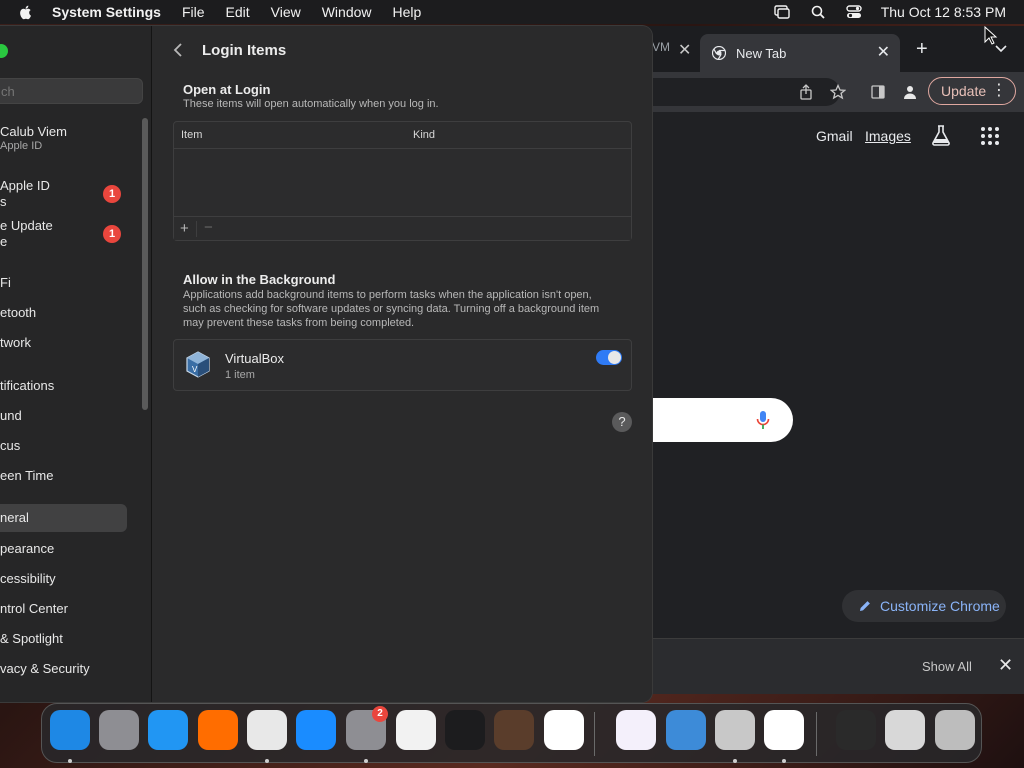 Image resolution: width=1024 pixels, height=768 pixels. Describe the element at coordinates (11, 415) in the screenshot. I see `sidebar-item-sound: und` at that location.